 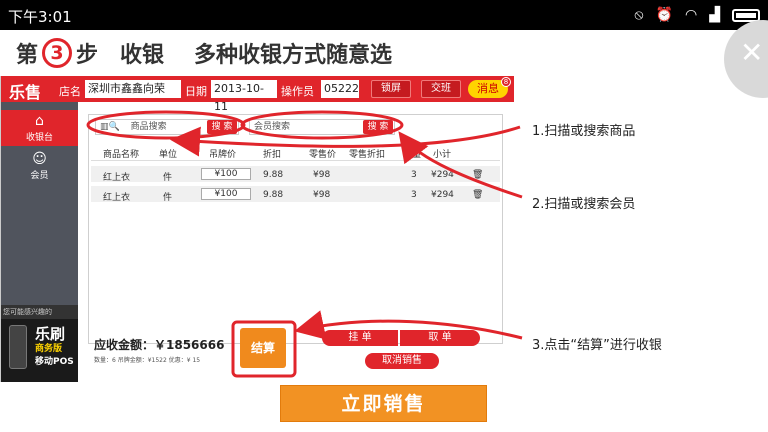 What do you see at coordinates (133, 89) in the screenshot?
I see `store-field: 深圳市鑫鑫向荣` at bounding box center [133, 89].